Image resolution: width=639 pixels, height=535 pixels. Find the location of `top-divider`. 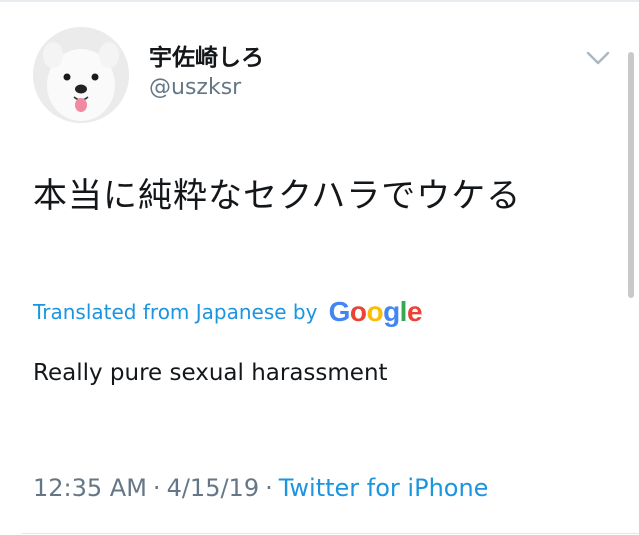

top-divider is located at coordinates (319, 1).